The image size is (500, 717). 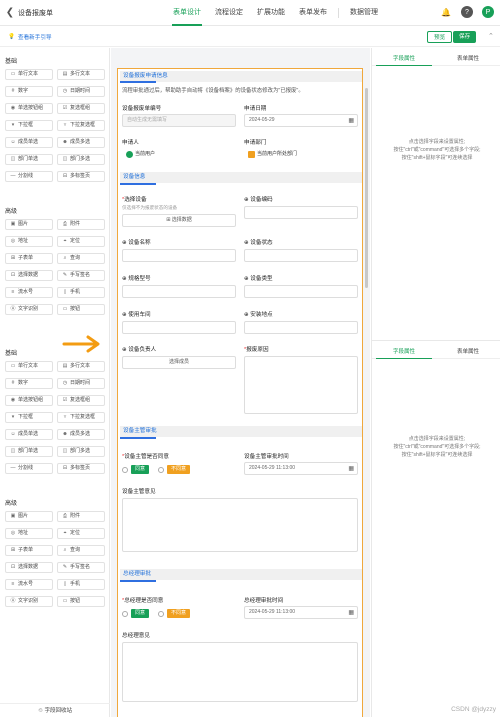 I want to click on device-name-input, so click(x=179, y=255).